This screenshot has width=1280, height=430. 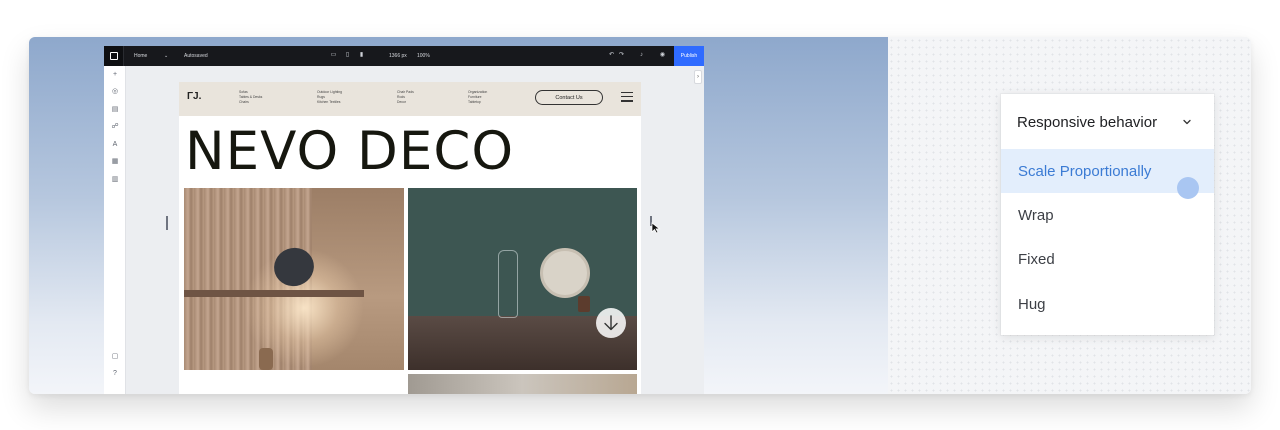 What do you see at coordinates (329, 102) in the screenshot?
I see `nav-link: Kitchen Textiles` at bounding box center [329, 102].